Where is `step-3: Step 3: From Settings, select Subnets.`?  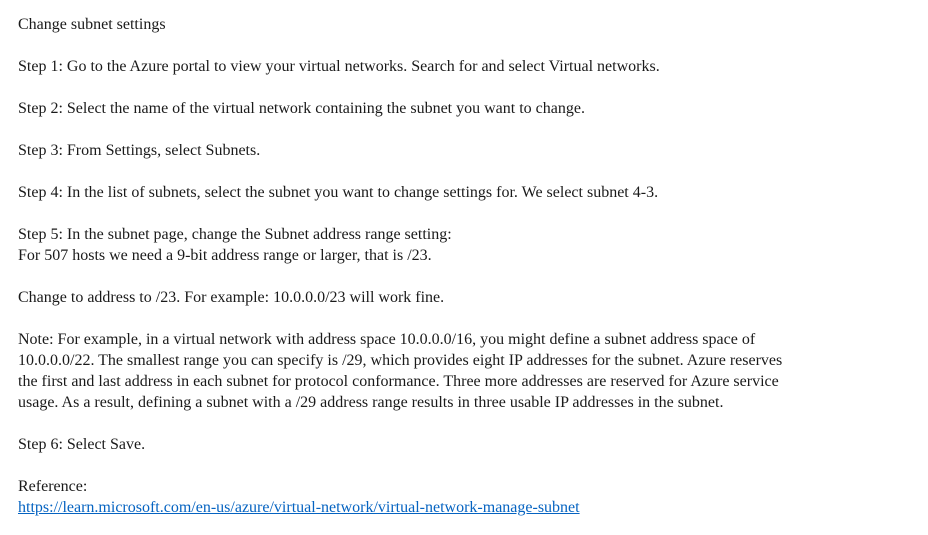 step-3: Step 3: From Settings, select Subnets. is located at coordinates (139, 150).